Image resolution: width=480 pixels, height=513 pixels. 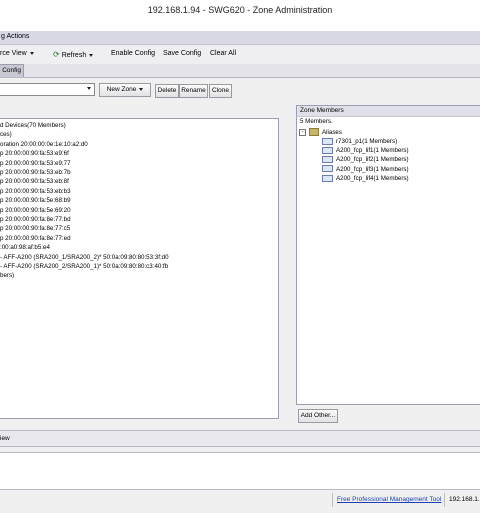 What do you see at coordinates (15, 36) in the screenshot?
I see `menu-item-actions: g Actions` at bounding box center [15, 36].